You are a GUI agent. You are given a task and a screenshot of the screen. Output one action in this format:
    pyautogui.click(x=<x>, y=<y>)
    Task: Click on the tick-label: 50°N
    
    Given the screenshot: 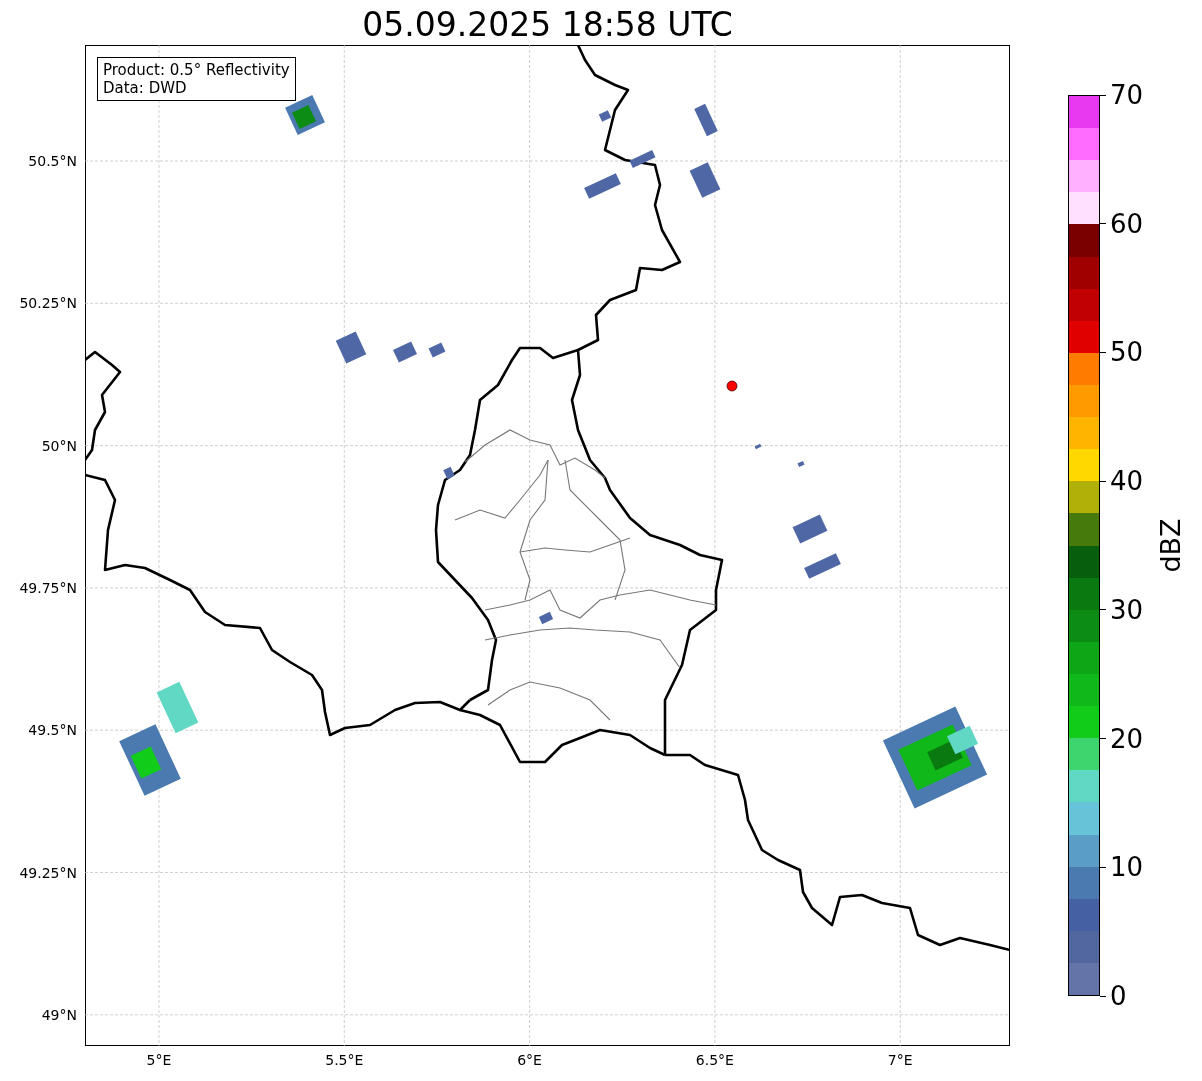 What is the action you would take?
    pyautogui.click(x=59, y=445)
    